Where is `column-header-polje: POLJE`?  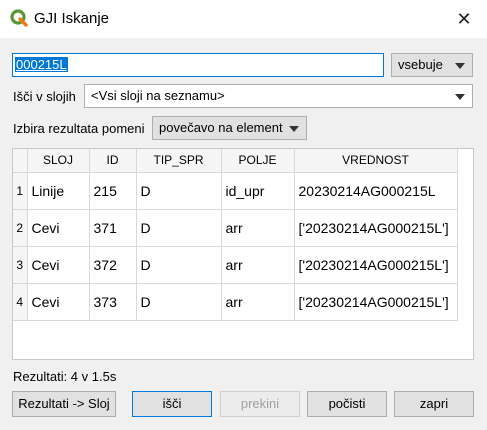 column-header-polje: POLJE is located at coordinates (258, 161).